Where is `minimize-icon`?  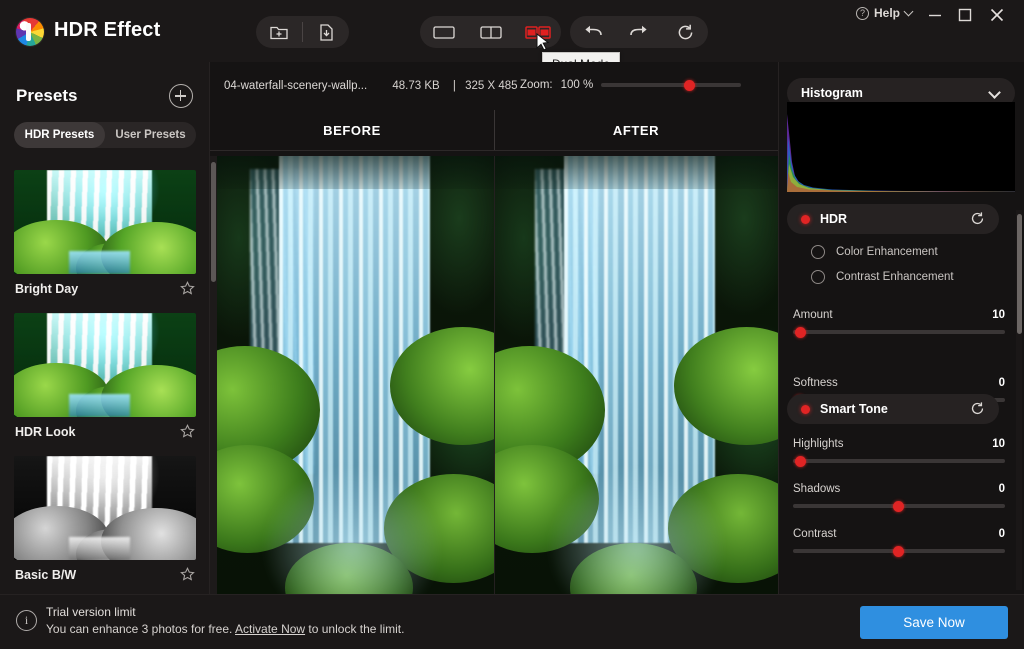 minimize-icon is located at coordinates (935, 15).